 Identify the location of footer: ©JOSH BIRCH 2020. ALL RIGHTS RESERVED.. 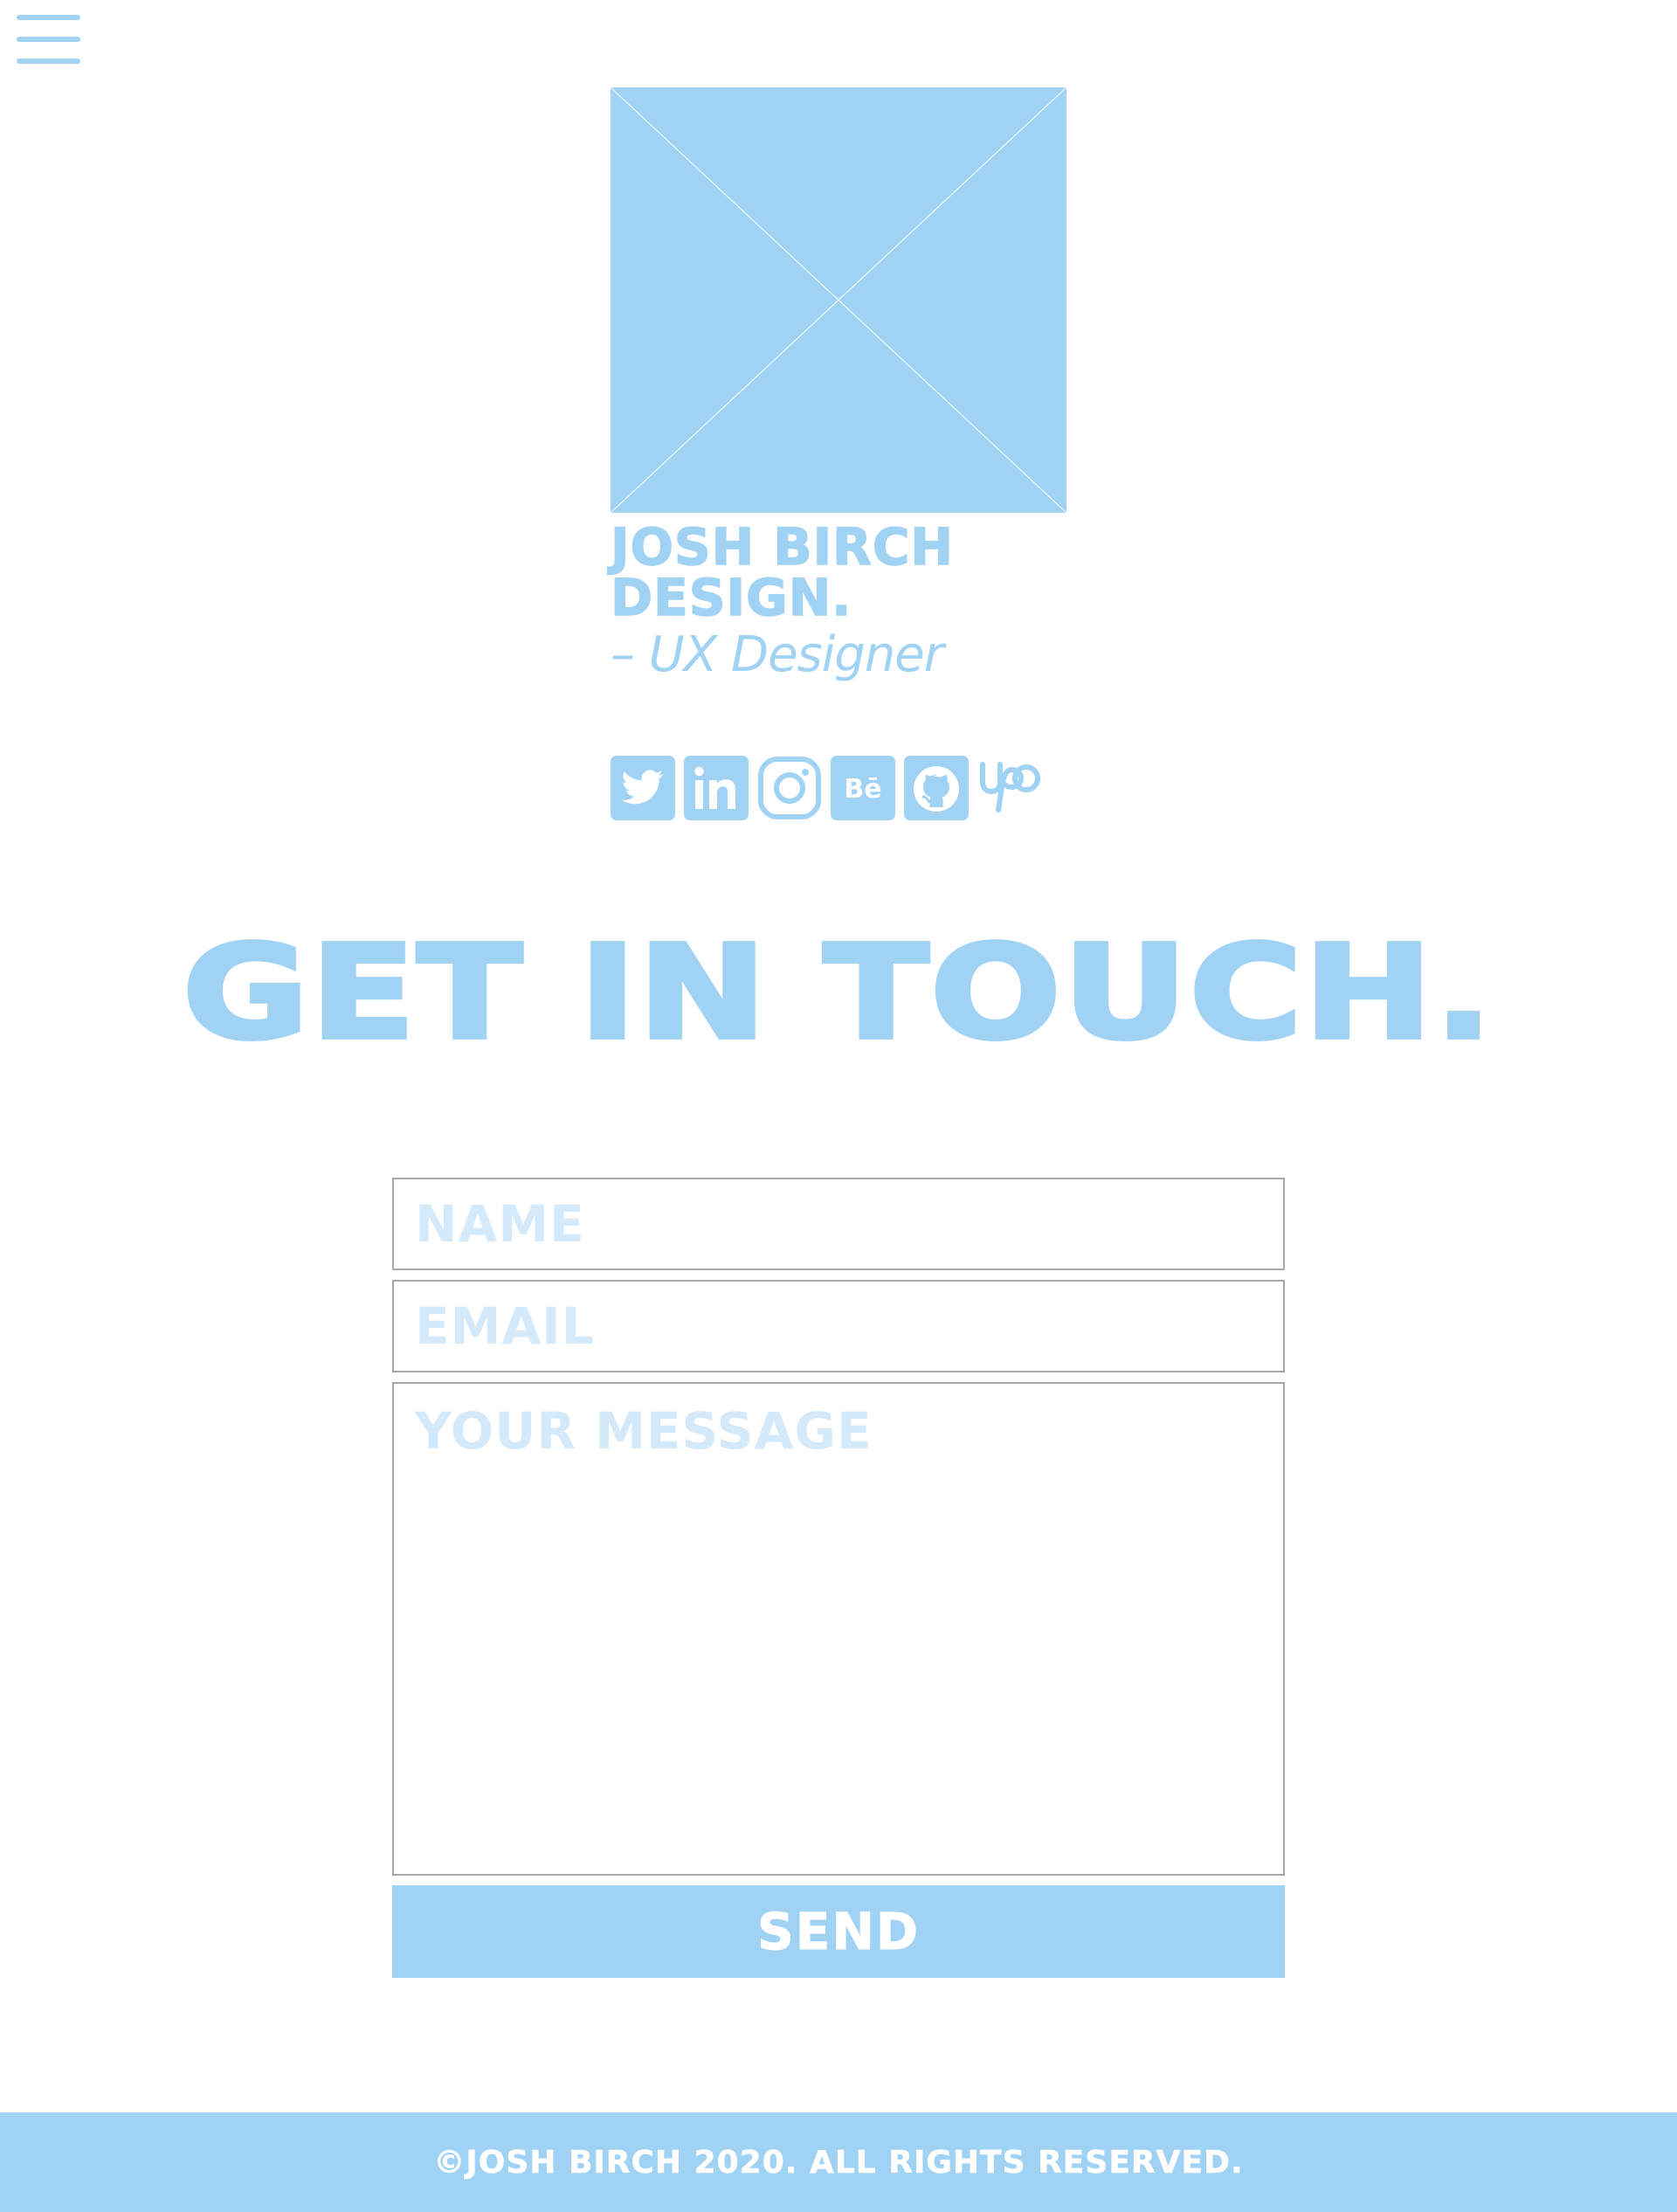
(838, 2162).